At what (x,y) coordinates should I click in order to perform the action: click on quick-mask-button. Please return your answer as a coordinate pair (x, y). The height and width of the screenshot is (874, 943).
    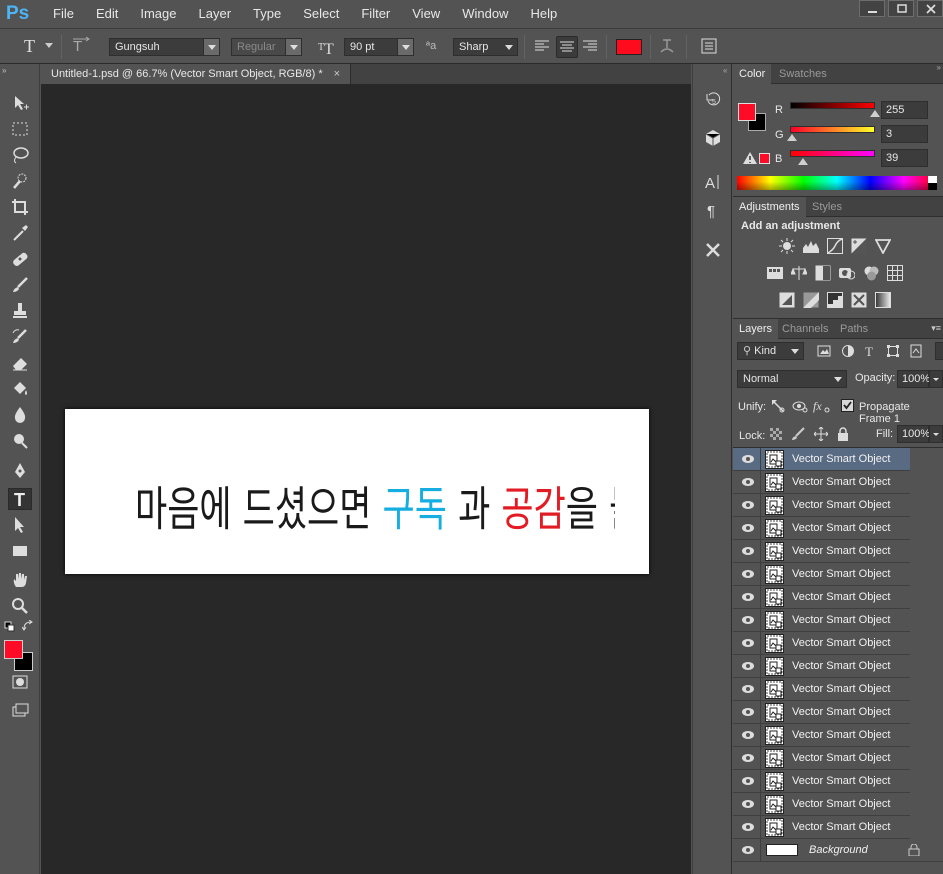
    Looking at the image, I should click on (20, 682).